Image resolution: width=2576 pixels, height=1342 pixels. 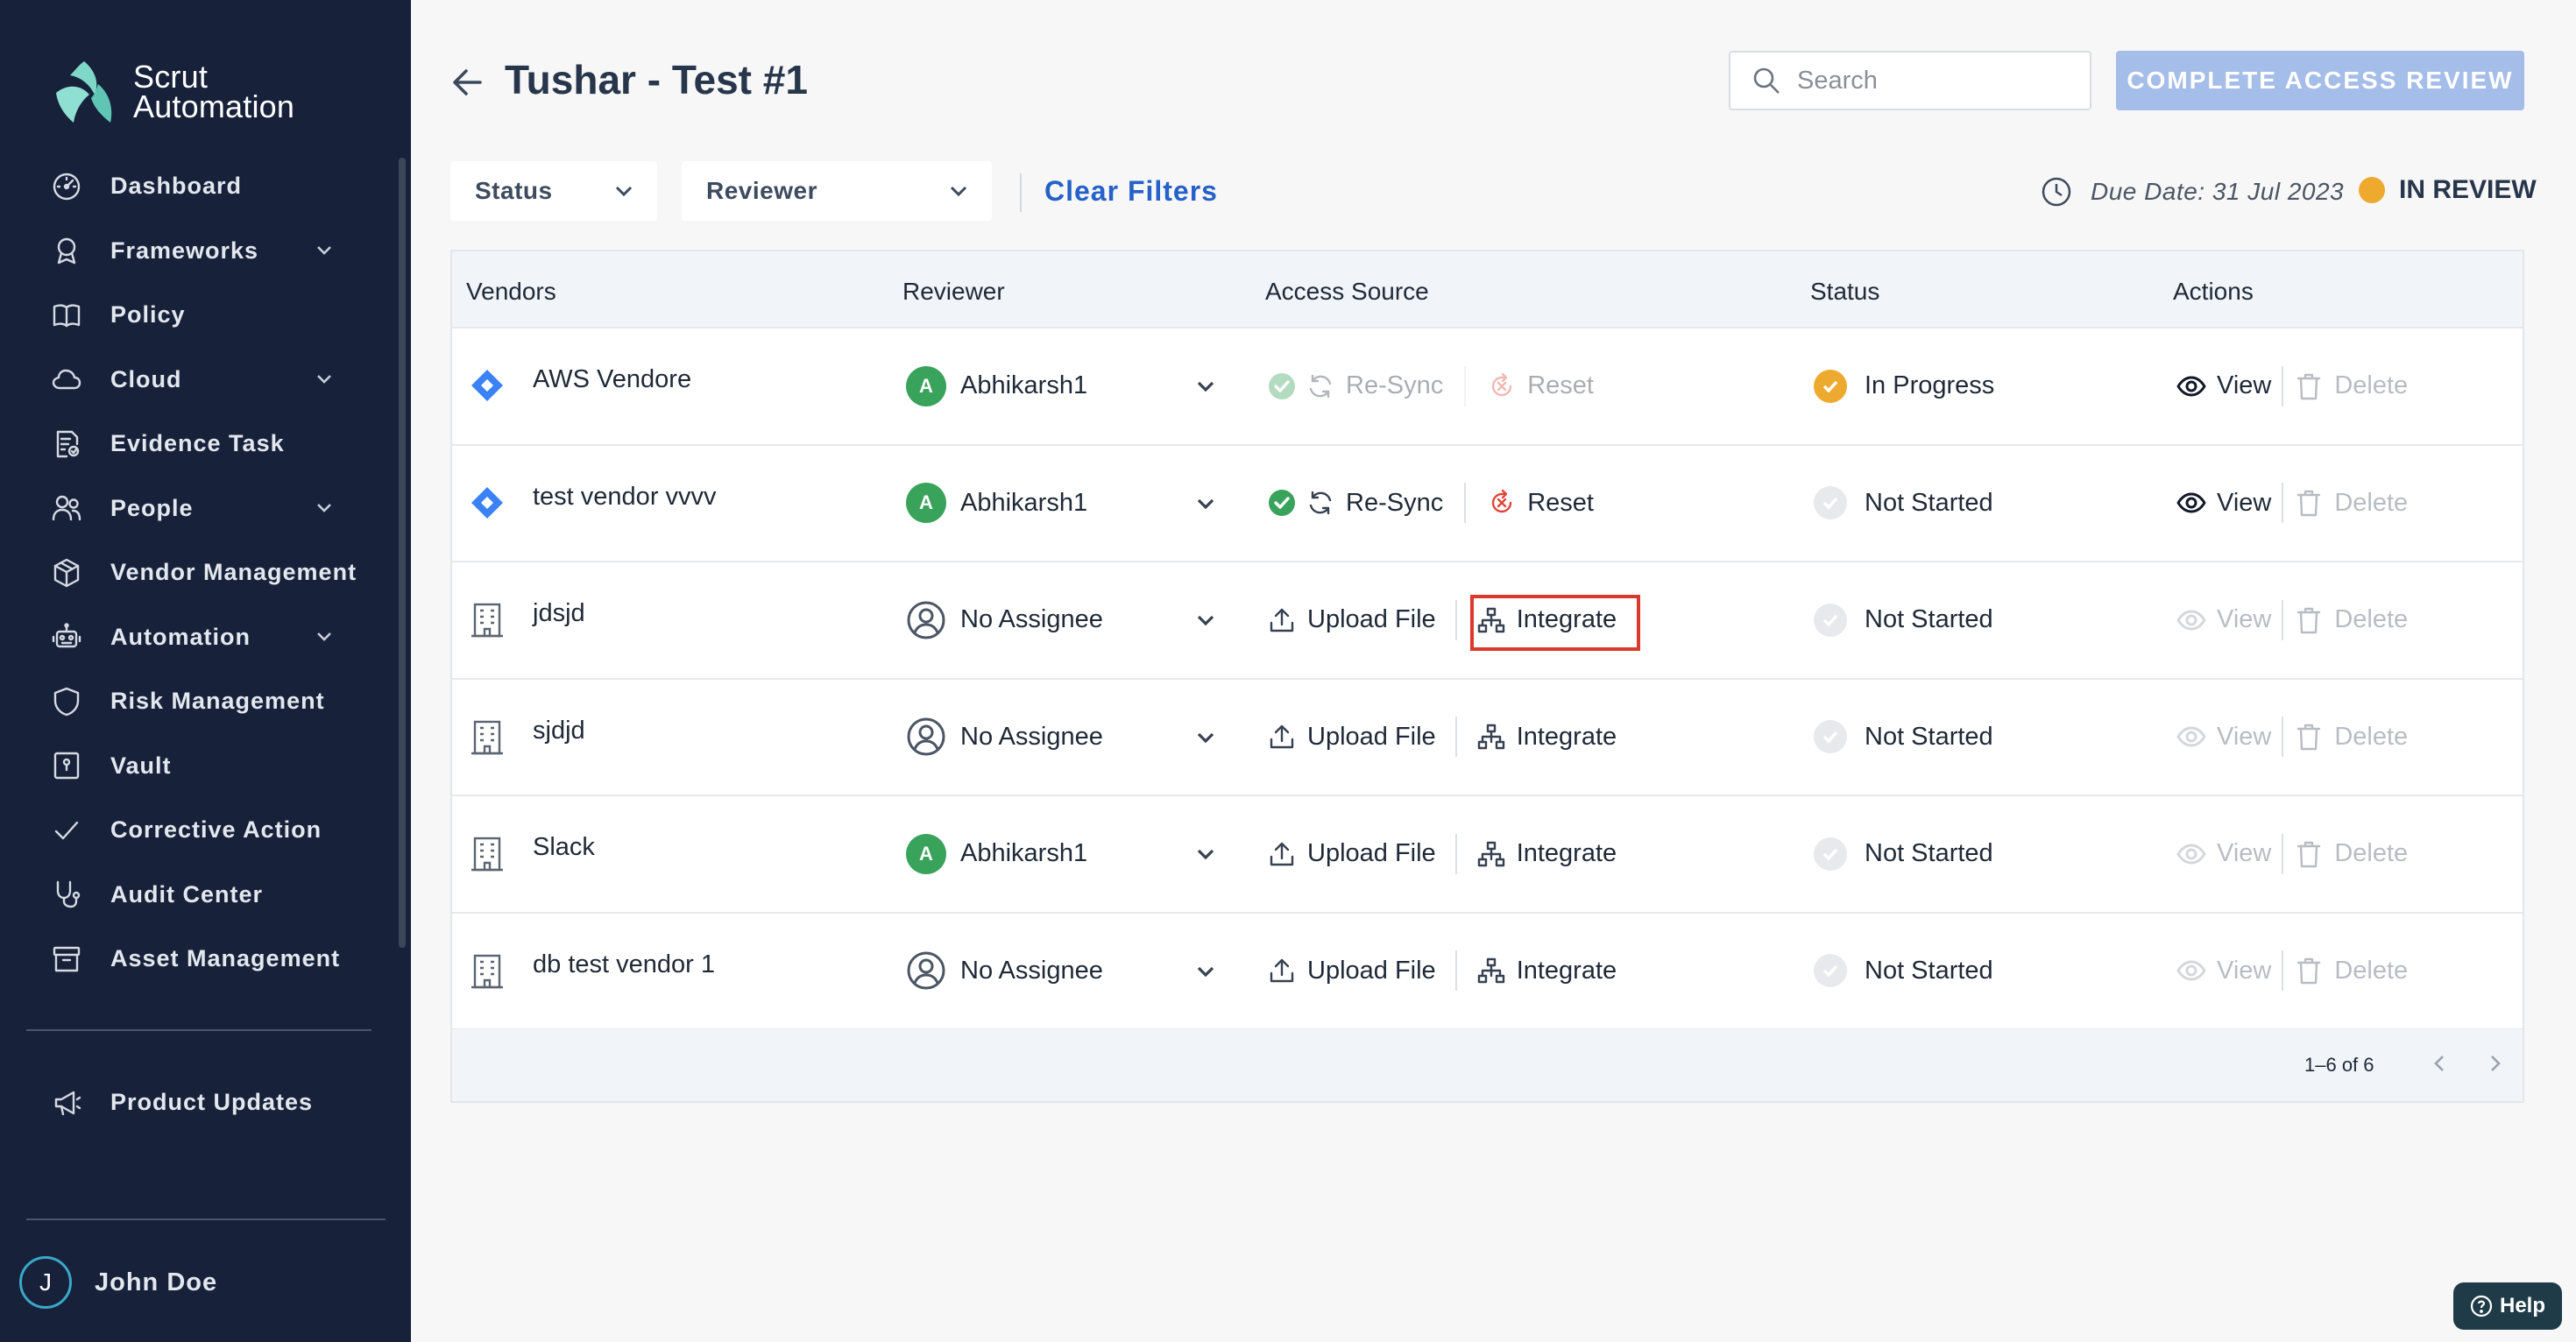 I want to click on complete-access-review-button: COMPLETE ACCESS REVIEW, so click(x=2320, y=81).